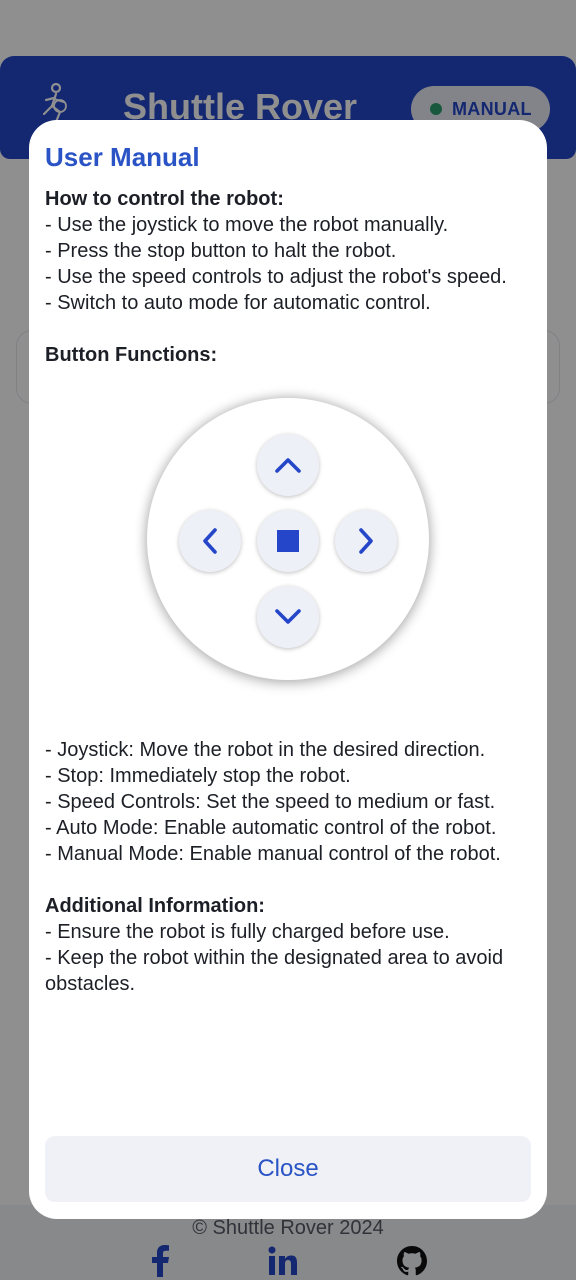 This screenshot has height=1280, width=576. What do you see at coordinates (366, 541) in the screenshot?
I see `chevron-right-icon` at bounding box center [366, 541].